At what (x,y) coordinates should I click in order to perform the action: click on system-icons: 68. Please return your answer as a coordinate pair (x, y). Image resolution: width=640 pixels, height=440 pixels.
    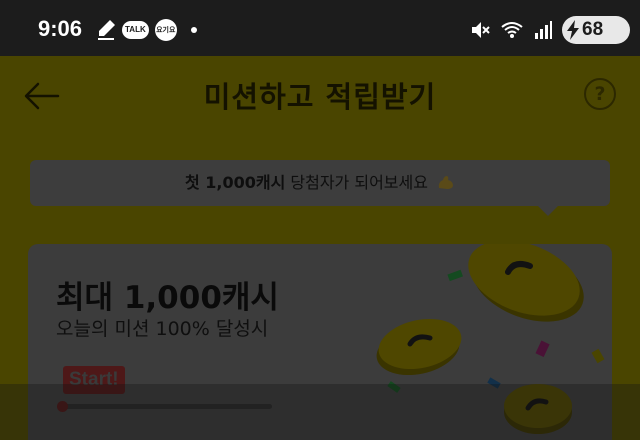
    Looking at the image, I should click on (550, 30).